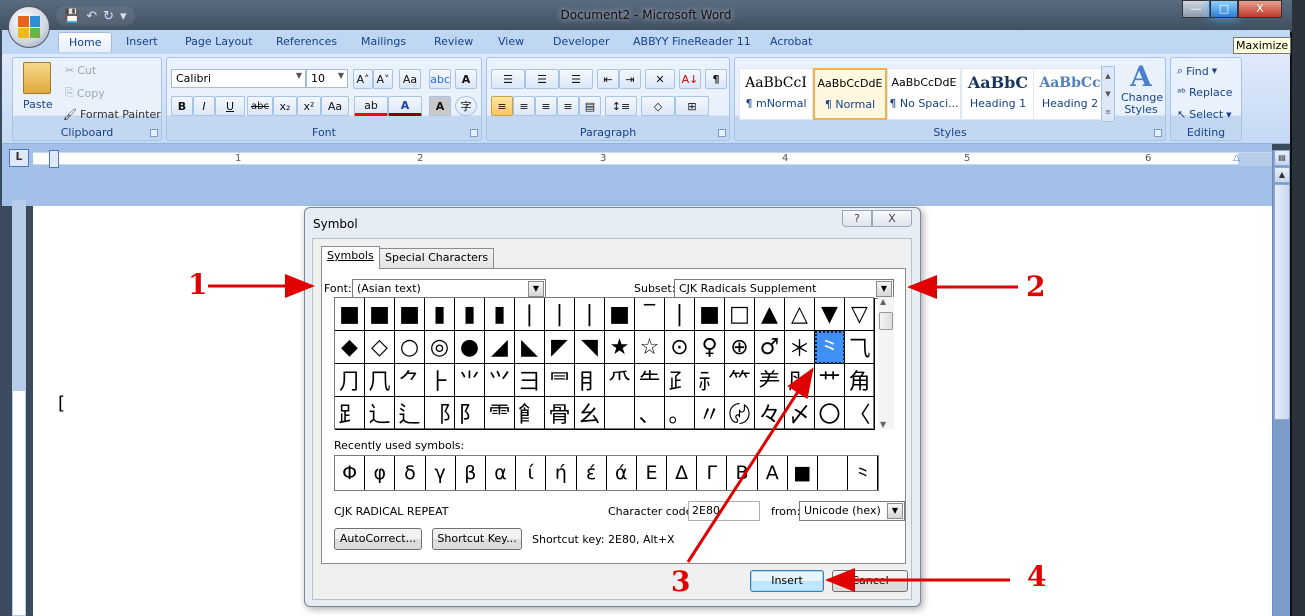  Describe the element at coordinates (724, 511) in the screenshot. I see `character-code-input: 2E80` at that location.